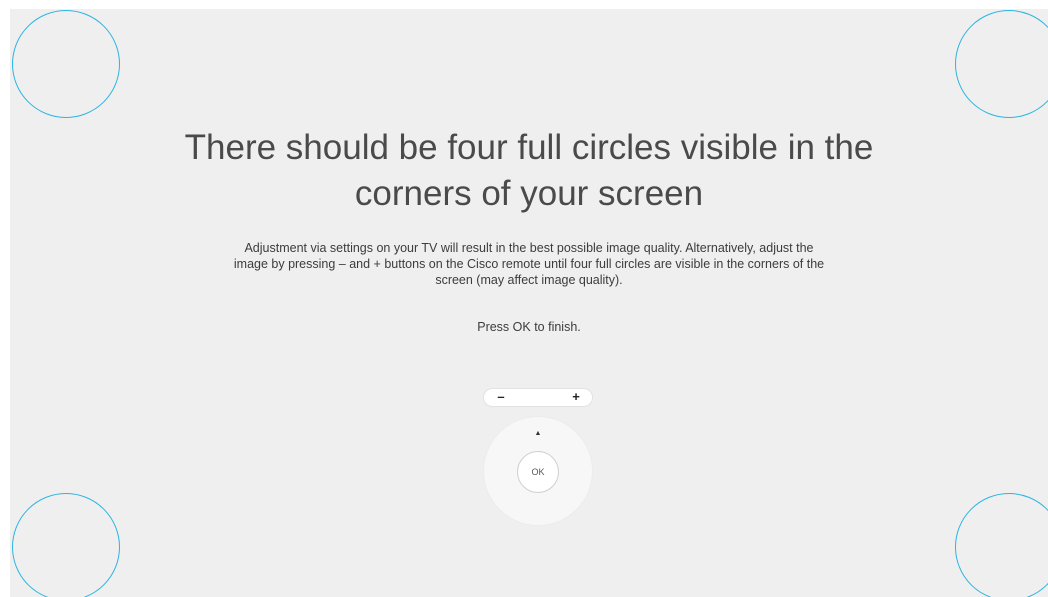 The width and height of the screenshot is (1048, 597). I want to click on title-line-2: corners of your screen, so click(529, 193).